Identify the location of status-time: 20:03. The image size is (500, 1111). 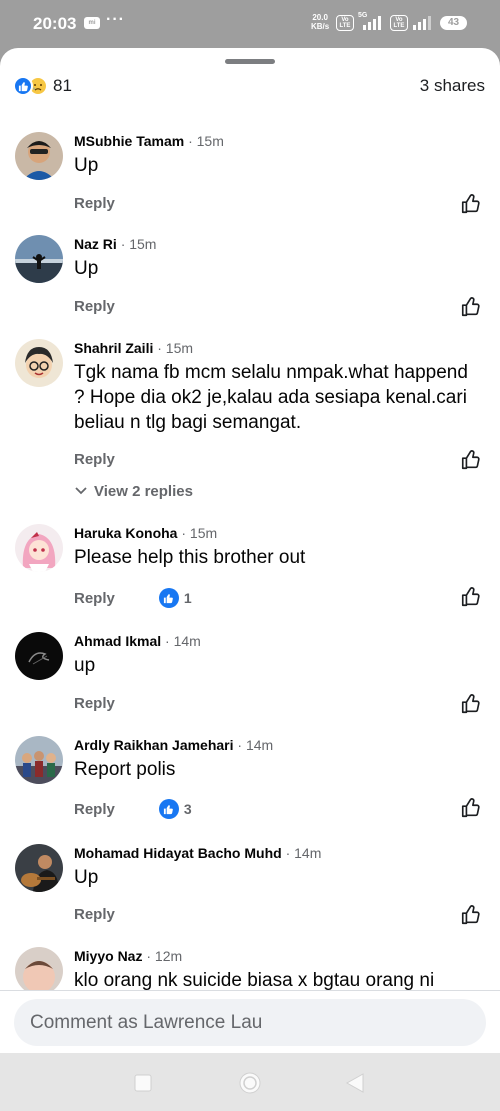
(55, 23).